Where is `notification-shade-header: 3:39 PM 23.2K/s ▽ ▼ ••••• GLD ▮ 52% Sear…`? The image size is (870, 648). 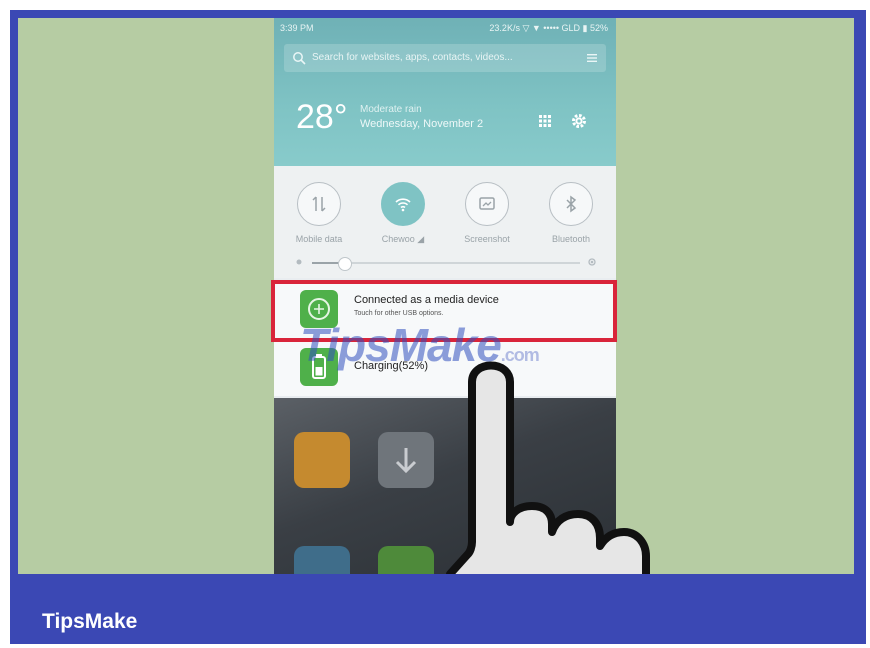
notification-shade-header: 3:39 PM 23.2K/s ▽ ▼ ••••• GLD ▮ 52% Sear… is located at coordinates (445, 92).